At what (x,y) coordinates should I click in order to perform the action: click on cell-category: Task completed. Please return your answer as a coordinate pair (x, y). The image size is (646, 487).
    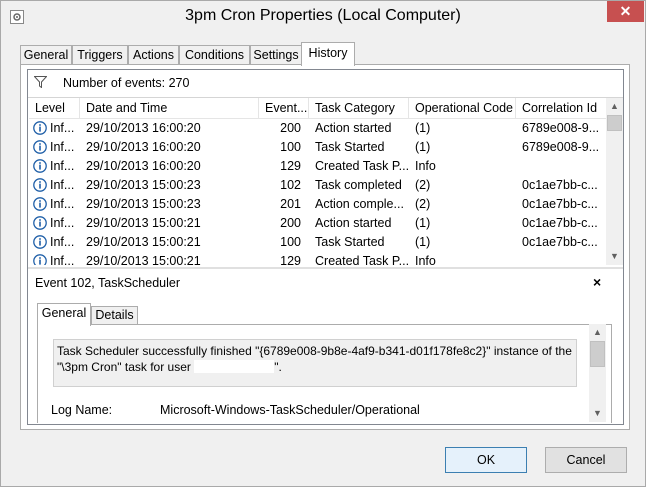
    Looking at the image, I should click on (358, 185).